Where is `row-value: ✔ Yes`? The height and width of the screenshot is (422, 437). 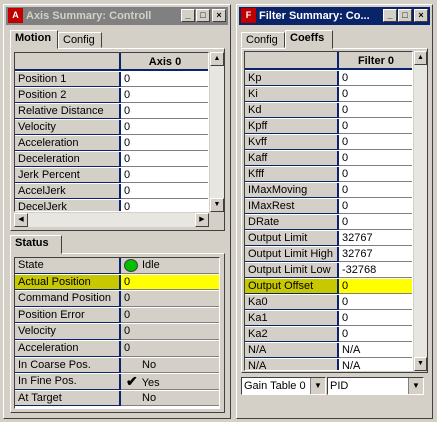 row-value: ✔ Yes is located at coordinates (170, 382).